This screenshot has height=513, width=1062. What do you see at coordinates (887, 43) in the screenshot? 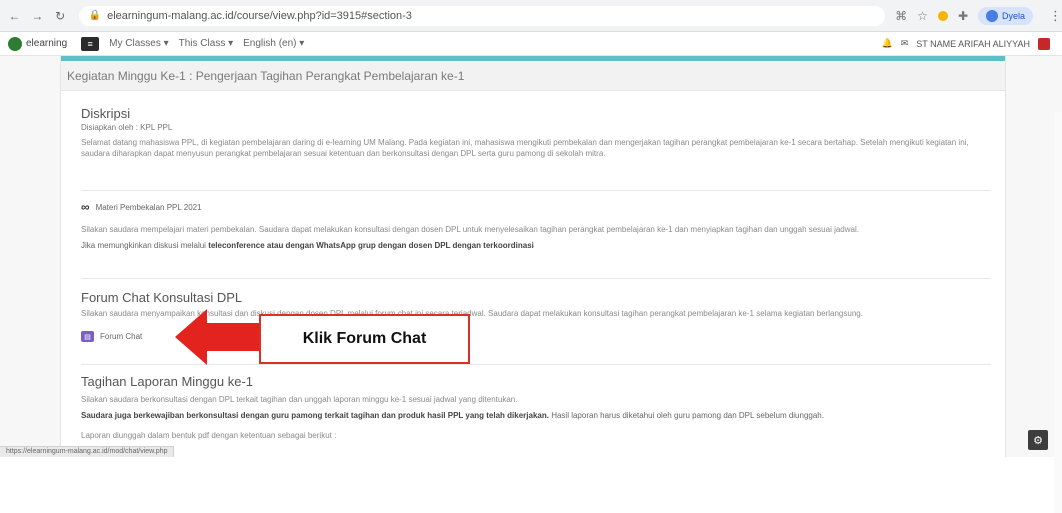
I see `notification-bell-icon: 🔔` at bounding box center [887, 43].